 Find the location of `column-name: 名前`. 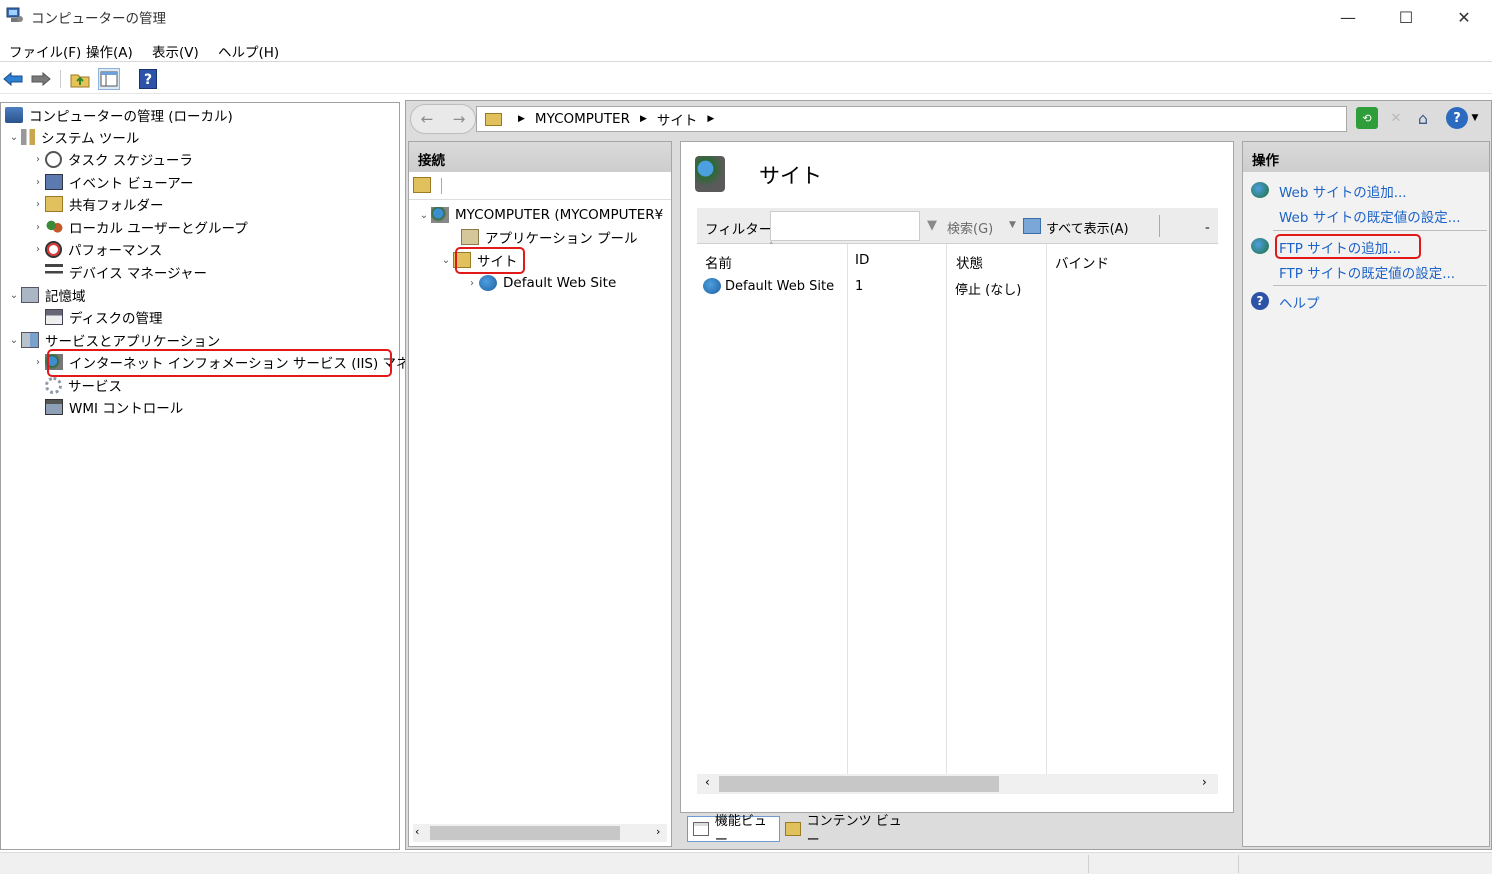

column-name: 名前 is located at coordinates (718, 262).